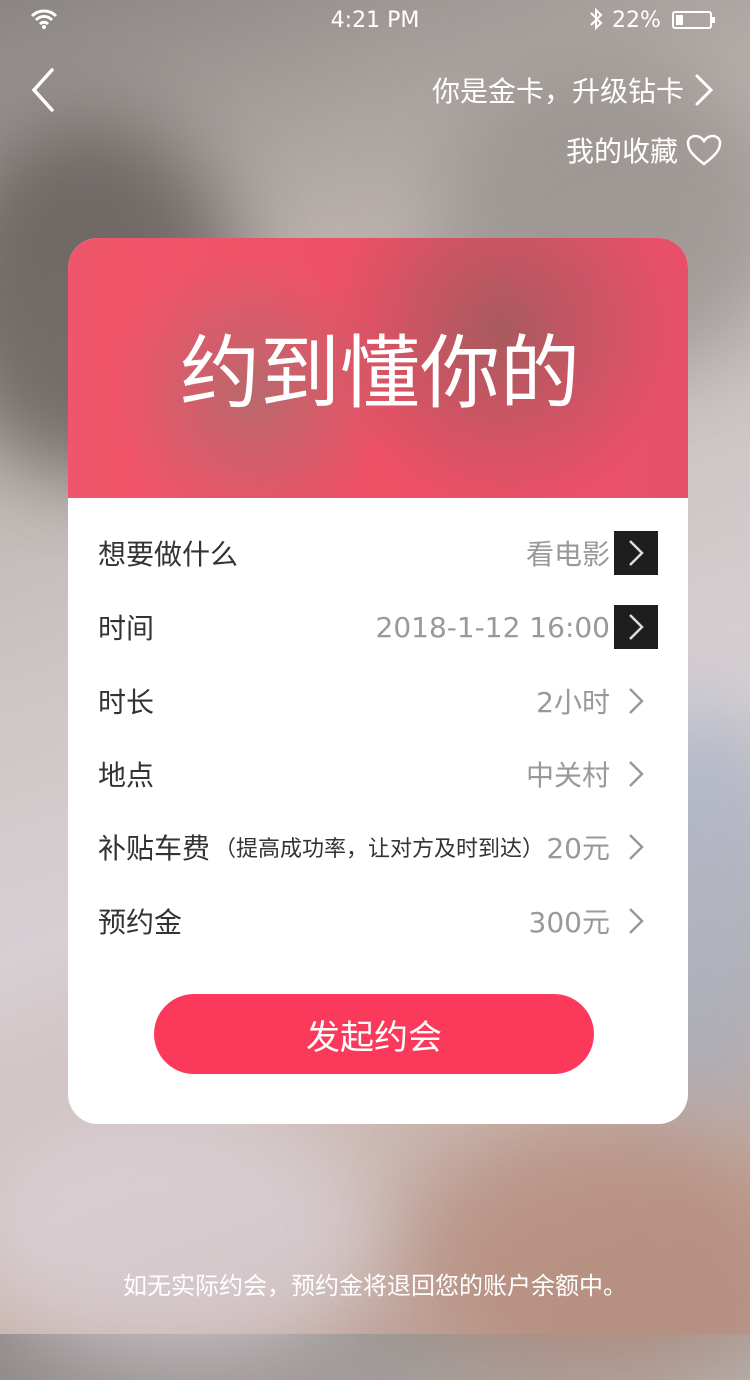 The width and height of the screenshot is (750, 1380). I want to click on row-deposit: 预约金 300元, so click(378, 921).